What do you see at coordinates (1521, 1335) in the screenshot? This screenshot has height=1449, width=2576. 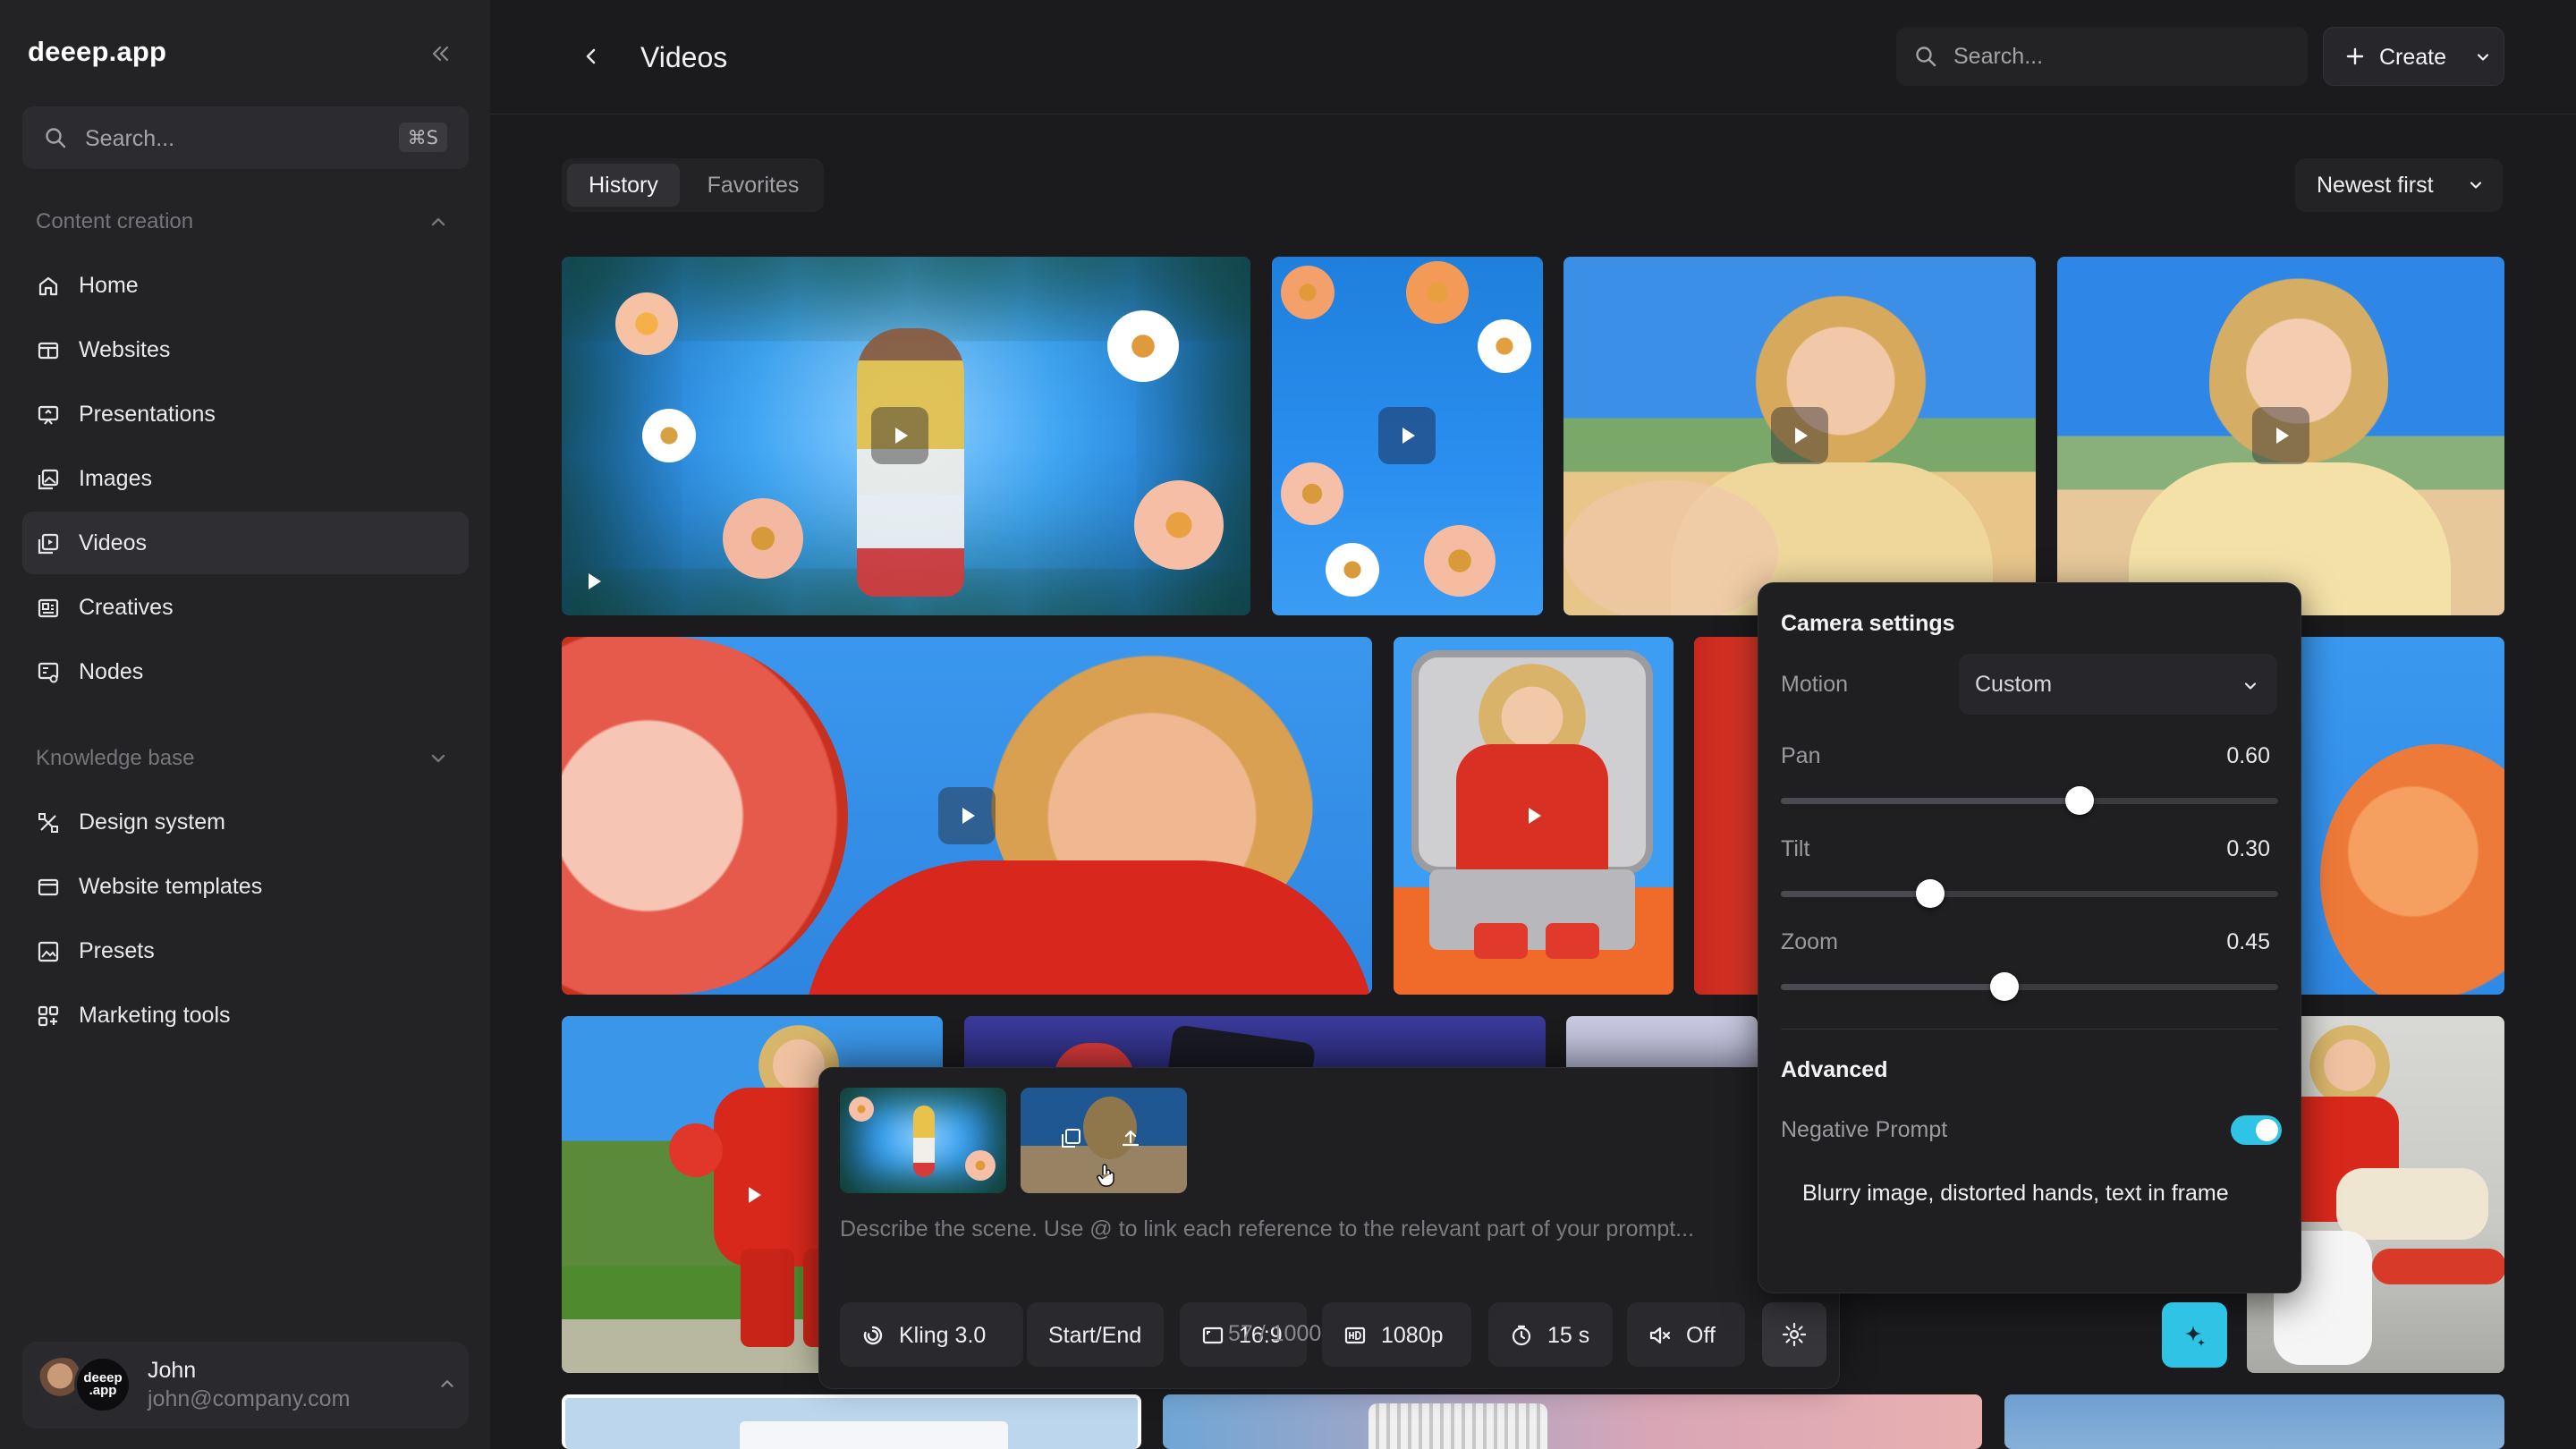 I see `timer-icon` at bounding box center [1521, 1335].